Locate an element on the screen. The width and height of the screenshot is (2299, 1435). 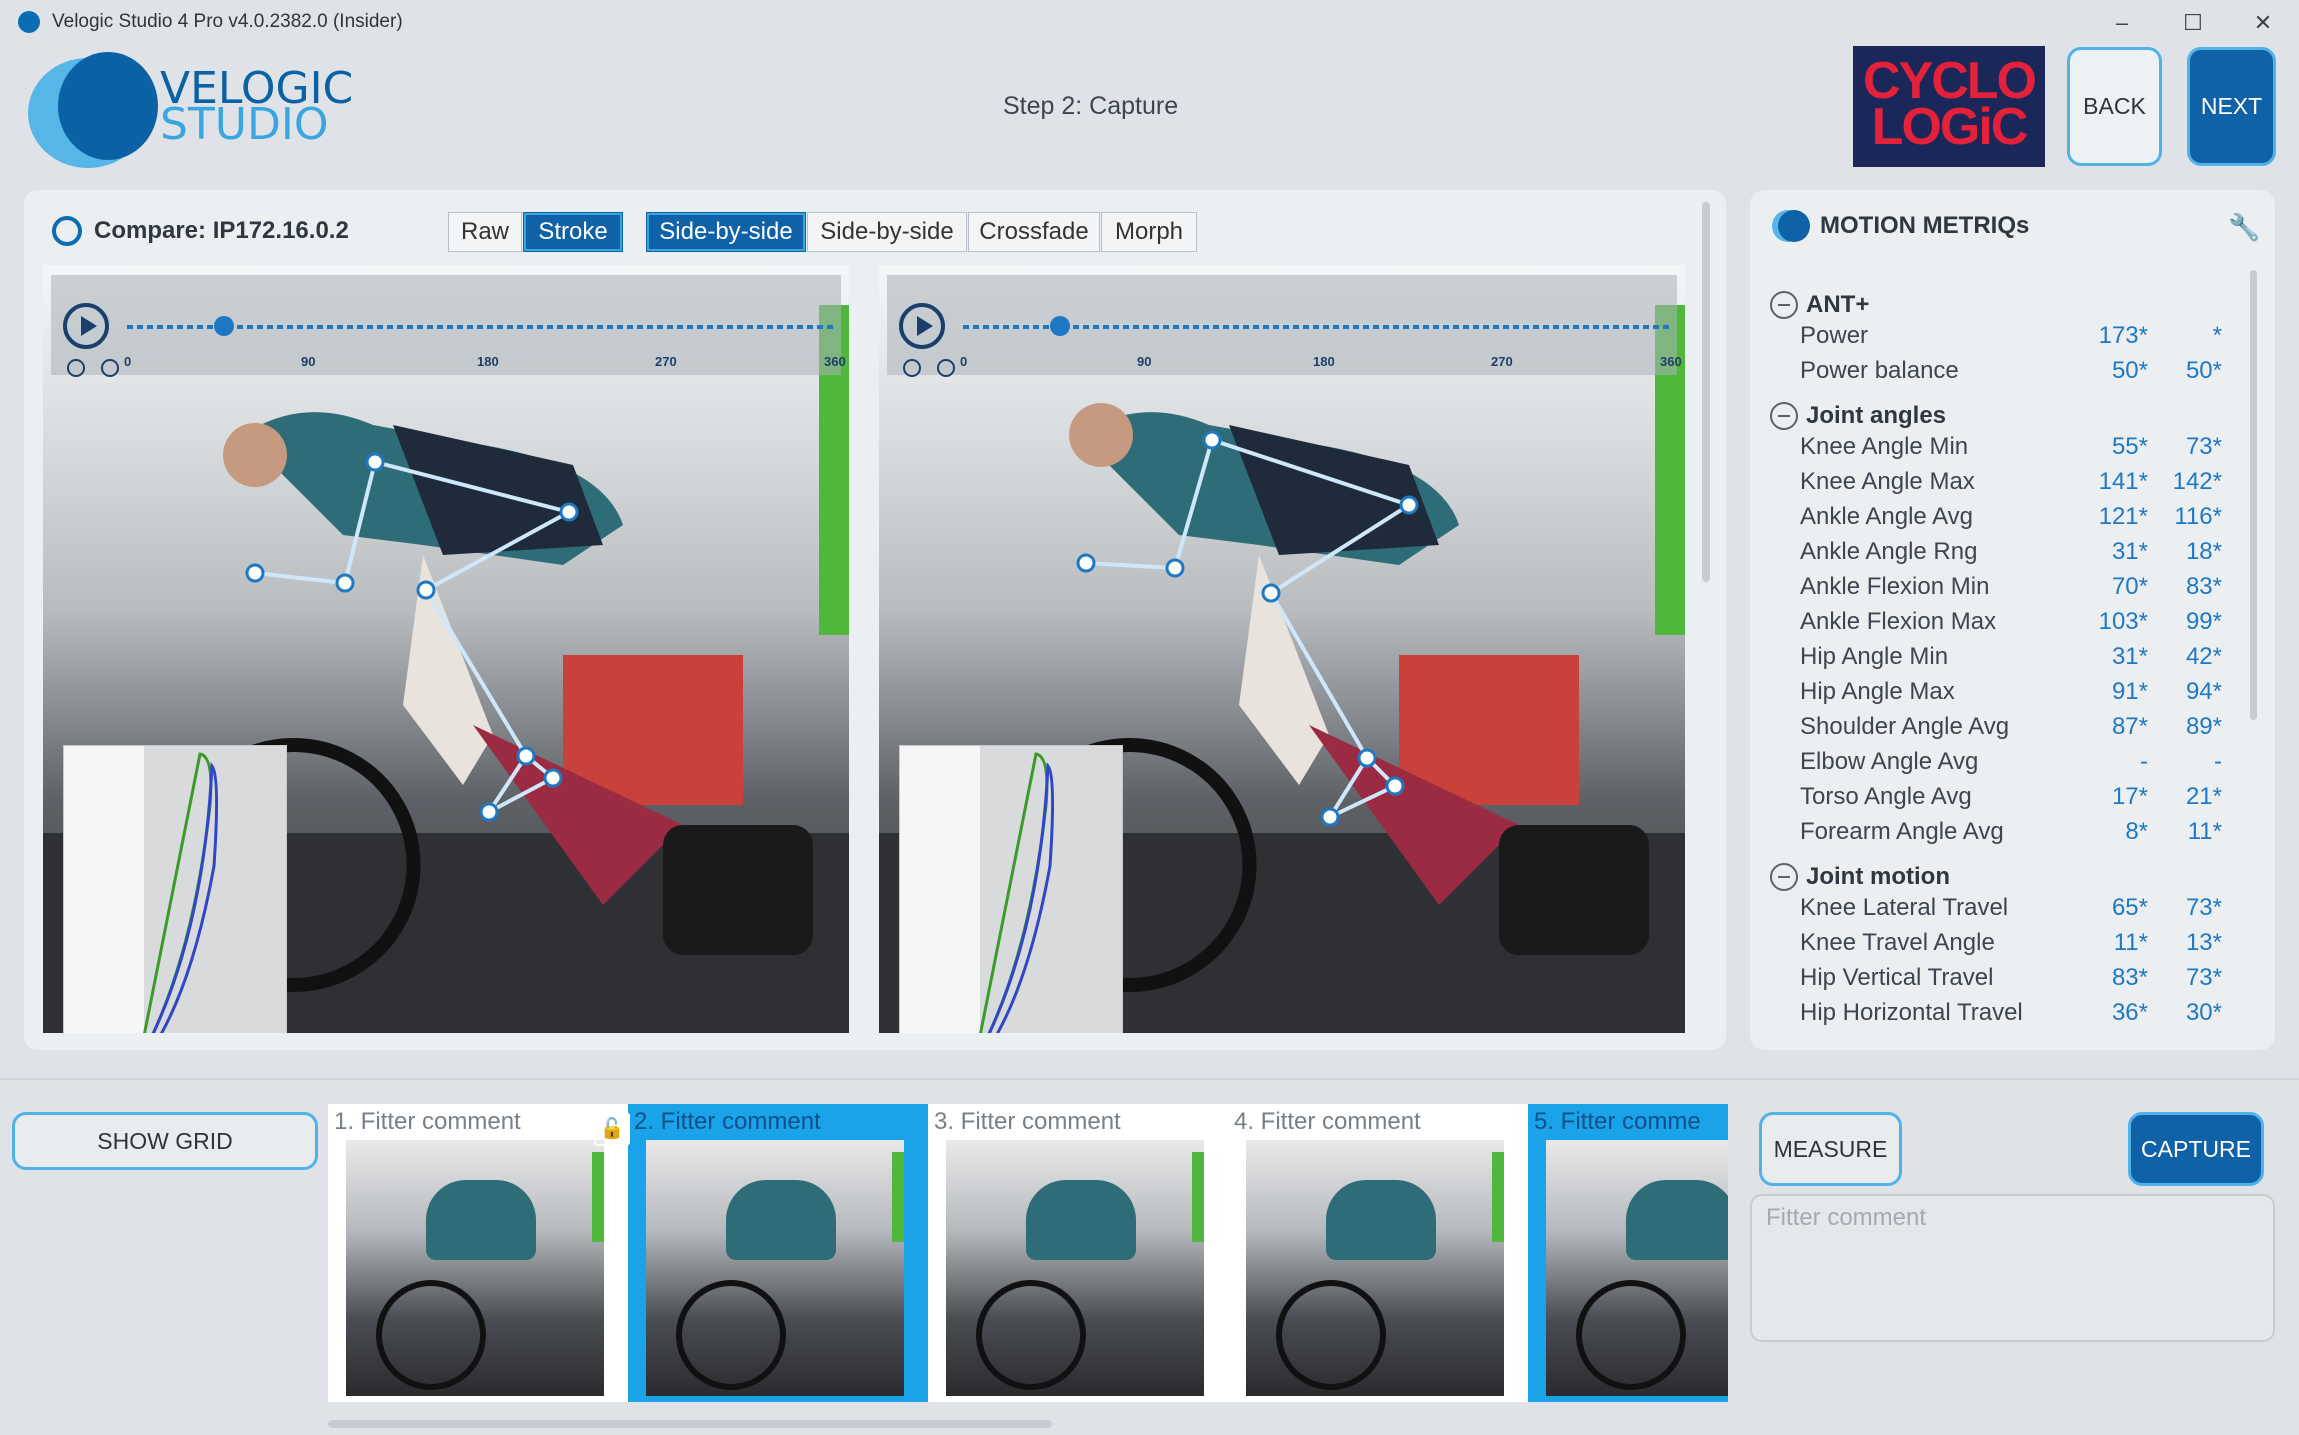
metric-value-left: 55* is located at coordinates (2129, 446).